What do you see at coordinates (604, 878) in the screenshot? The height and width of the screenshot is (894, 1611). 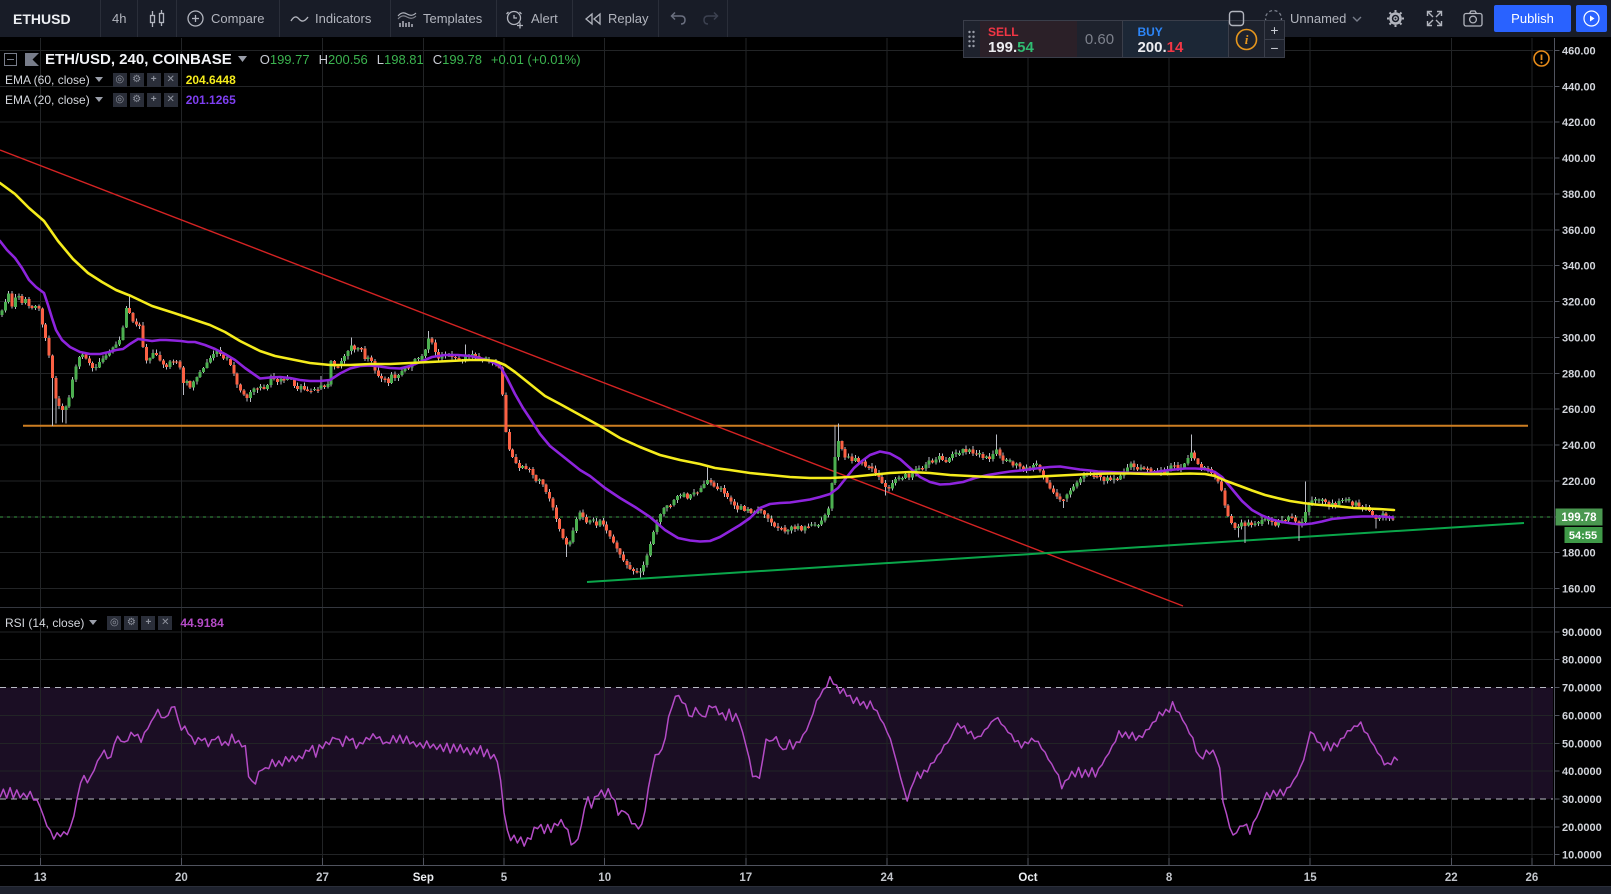 I see `svg-text: 10` at bounding box center [604, 878].